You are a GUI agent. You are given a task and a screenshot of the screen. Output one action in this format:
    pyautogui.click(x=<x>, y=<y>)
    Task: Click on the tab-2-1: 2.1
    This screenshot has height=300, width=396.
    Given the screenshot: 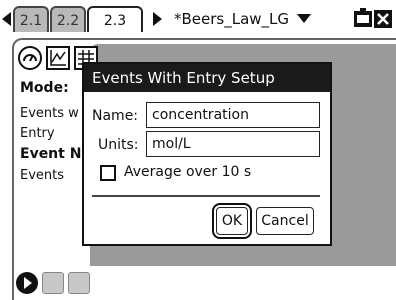 What is the action you would take?
    pyautogui.click(x=31, y=19)
    